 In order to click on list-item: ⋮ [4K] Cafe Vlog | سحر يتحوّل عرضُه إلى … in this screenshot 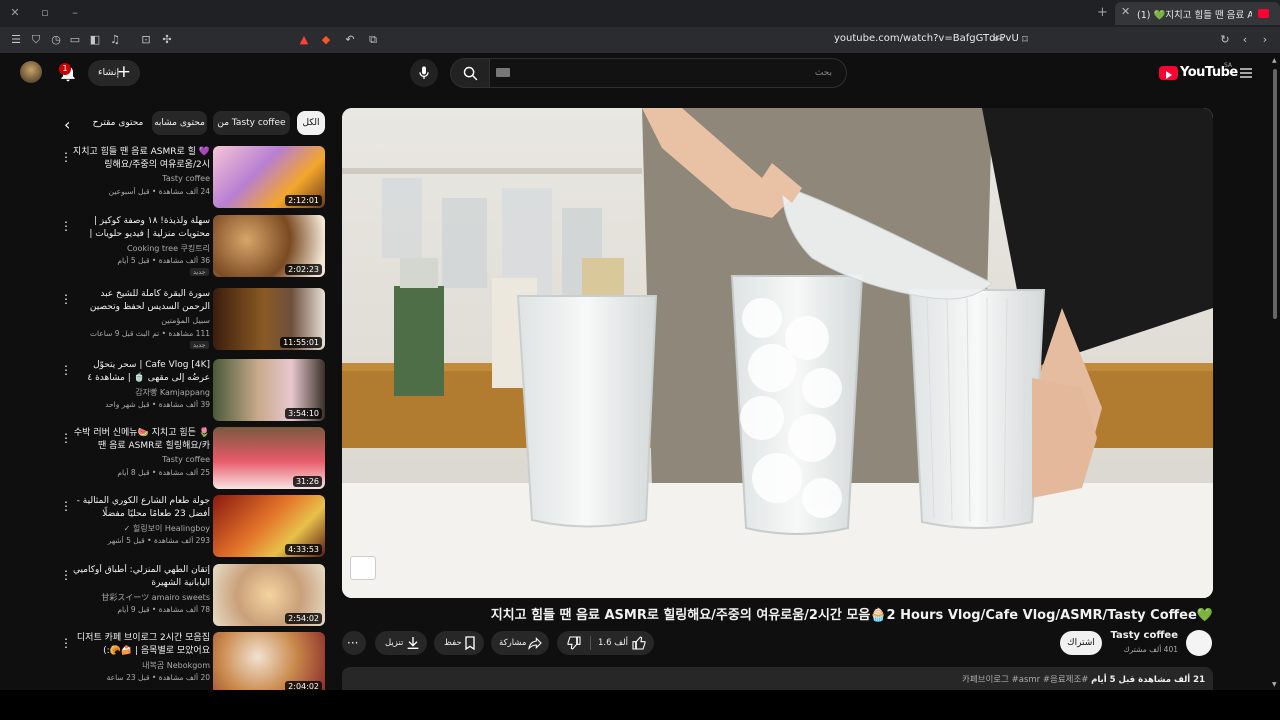, I will do `click(195, 391)`.